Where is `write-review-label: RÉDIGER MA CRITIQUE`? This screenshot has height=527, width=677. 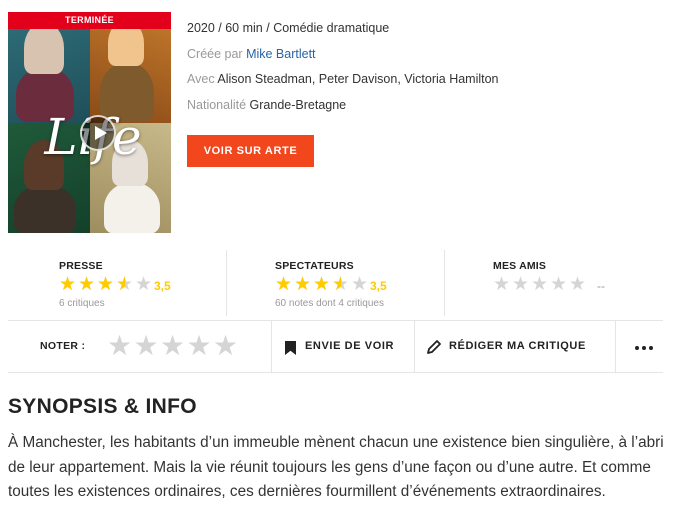 write-review-label: RÉDIGER MA CRITIQUE is located at coordinates (517, 346).